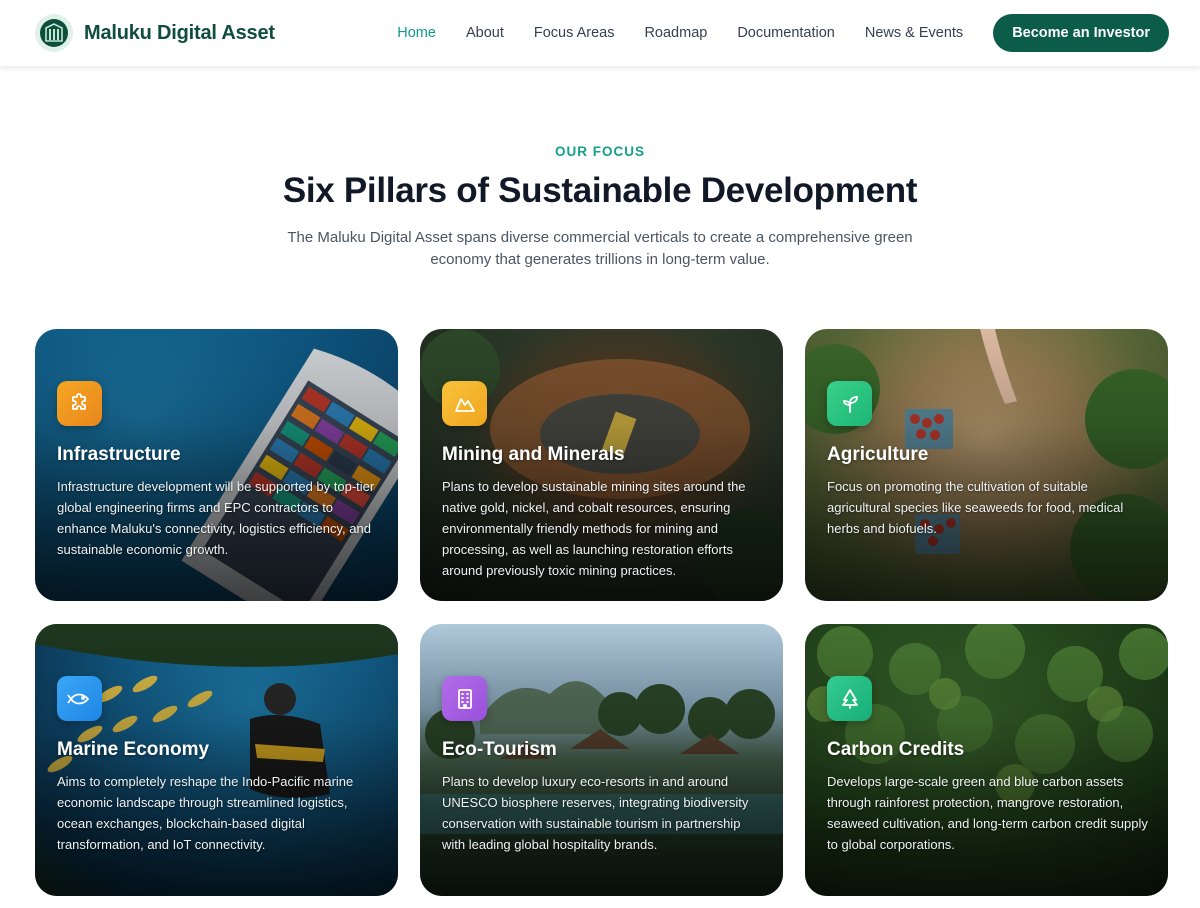 The width and height of the screenshot is (1200, 908). What do you see at coordinates (485, 33) in the screenshot?
I see `nav-about: About` at bounding box center [485, 33].